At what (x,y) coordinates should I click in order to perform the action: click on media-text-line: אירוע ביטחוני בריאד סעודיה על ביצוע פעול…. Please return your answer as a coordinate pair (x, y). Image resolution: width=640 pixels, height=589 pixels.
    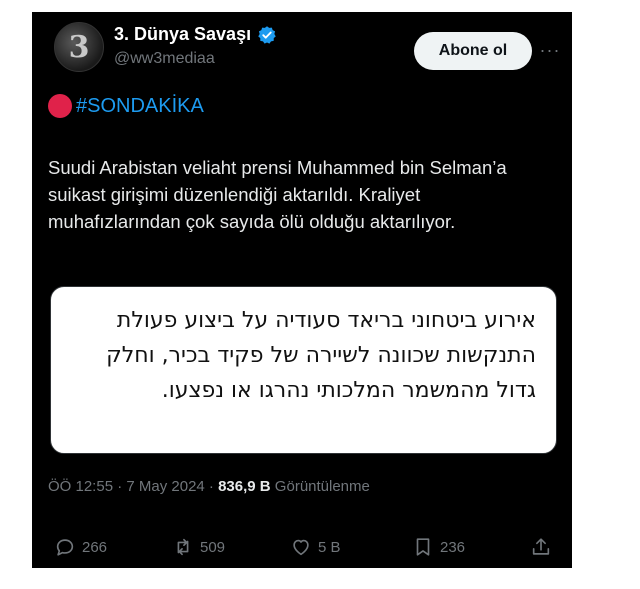
    Looking at the image, I should click on (326, 320).